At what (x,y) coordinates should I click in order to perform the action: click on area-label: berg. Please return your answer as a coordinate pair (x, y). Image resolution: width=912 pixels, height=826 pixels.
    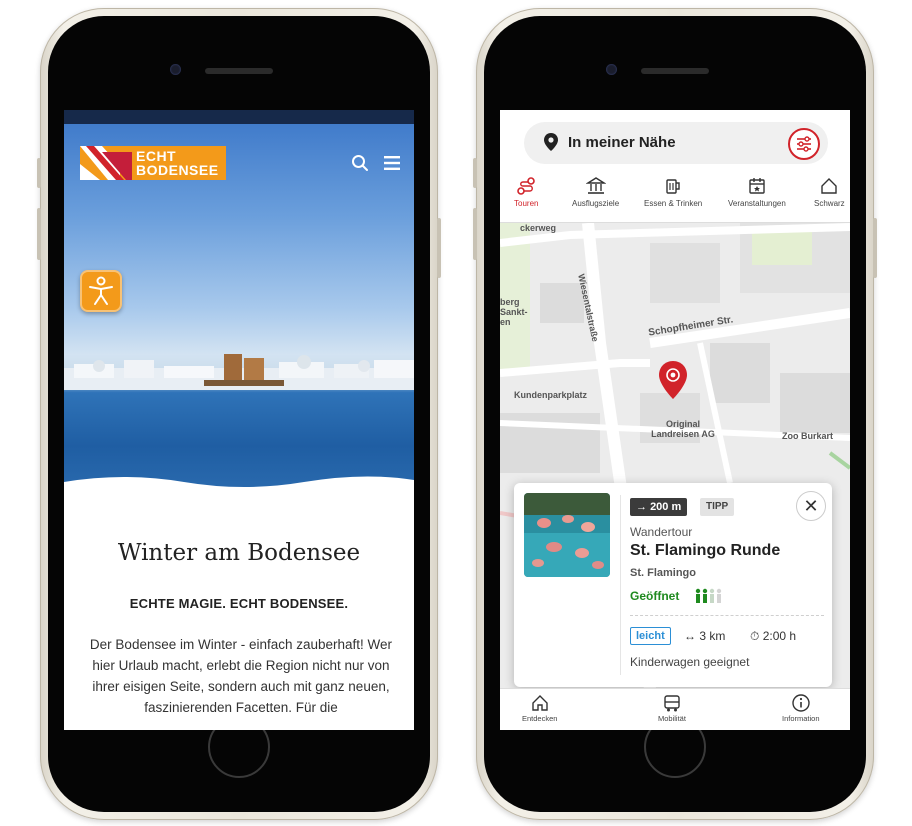
    Looking at the image, I should click on (510, 302).